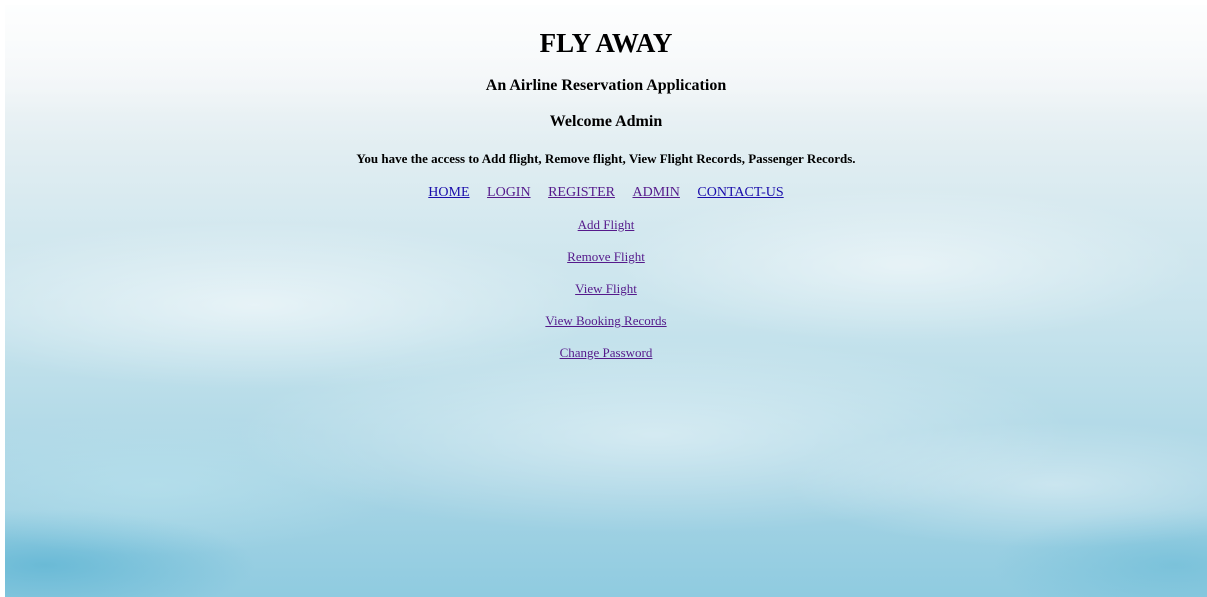 Image resolution: width=1207 pixels, height=597 pixels. Describe the element at coordinates (448, 192) in the screenshot. I see `nav-link-home: HOME` at that location.